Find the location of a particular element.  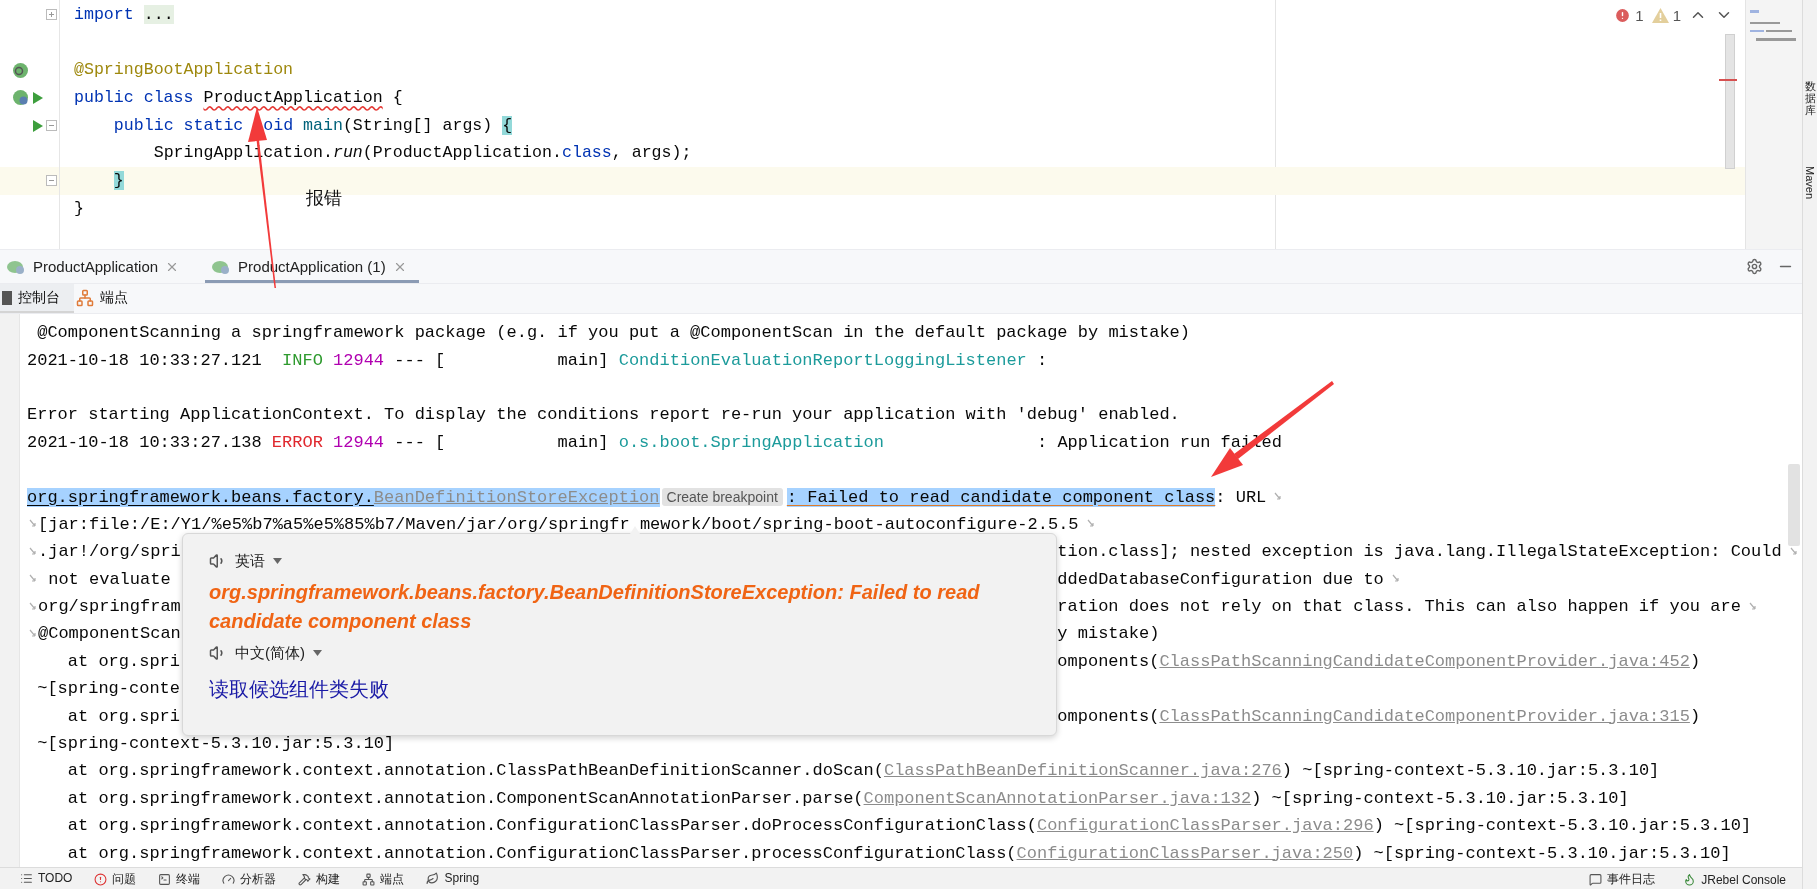

tool-window-button: 事件日志 is located at coordinates (1622, 879).